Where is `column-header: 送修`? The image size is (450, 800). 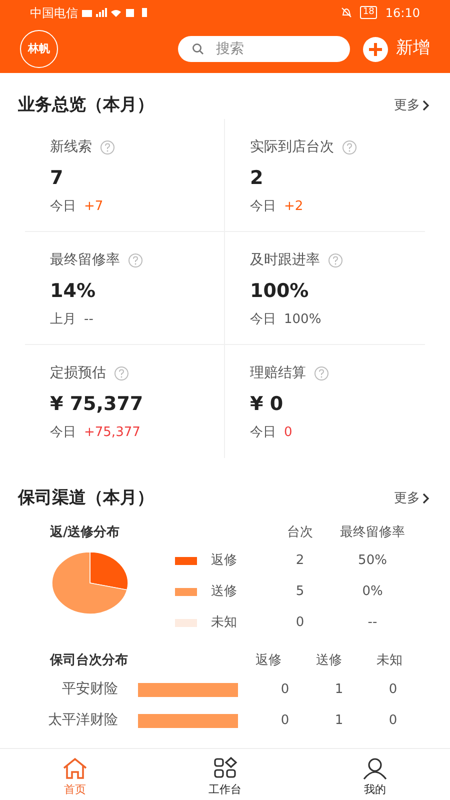
column-header: 送修 is located at coordinates (329, 661).